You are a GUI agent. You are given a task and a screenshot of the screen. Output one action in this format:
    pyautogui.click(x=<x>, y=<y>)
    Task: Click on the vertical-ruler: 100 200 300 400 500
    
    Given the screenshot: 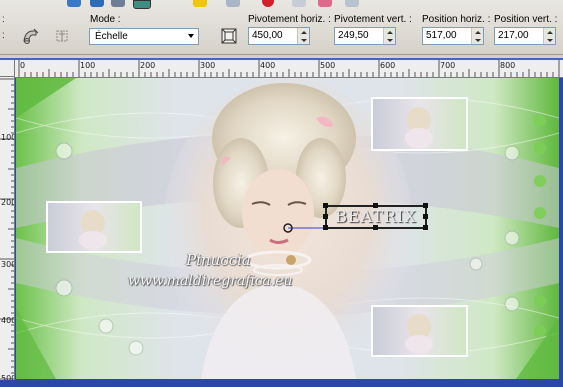 What is the action you would take?
    pyautogui.click(x=7, y=228)
    